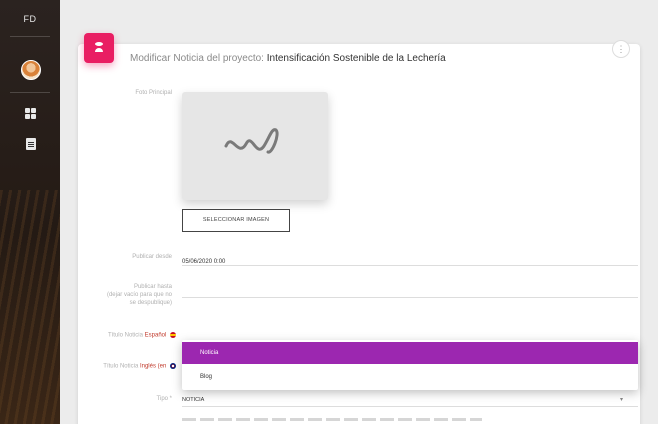  I want to click on image-placeholder-icon, so click(251, 141).